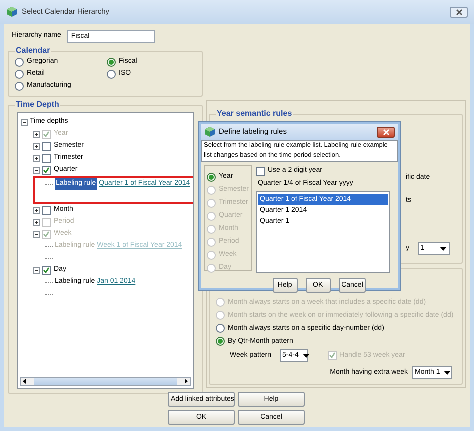 The width and height of the screenshot is (474, 431). What do you see at coordinates (186, 381) in the screenshot?
I see `scroll-right-icon` at bounding box center [186, 381].